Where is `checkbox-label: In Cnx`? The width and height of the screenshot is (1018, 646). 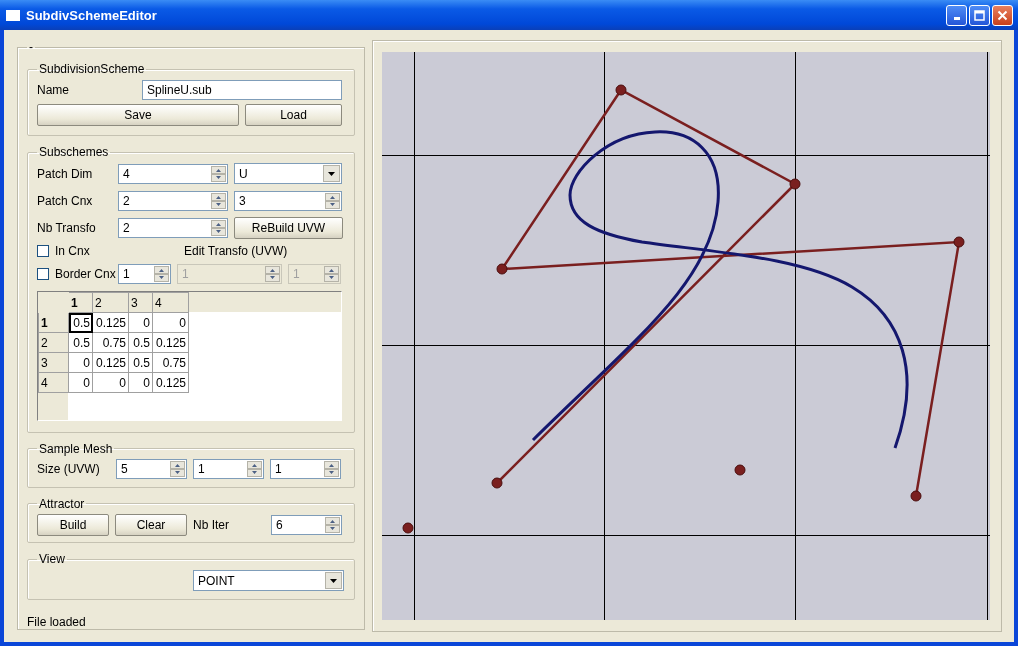 checkbox-label: In Cnx is located at coordinates (73, 251).